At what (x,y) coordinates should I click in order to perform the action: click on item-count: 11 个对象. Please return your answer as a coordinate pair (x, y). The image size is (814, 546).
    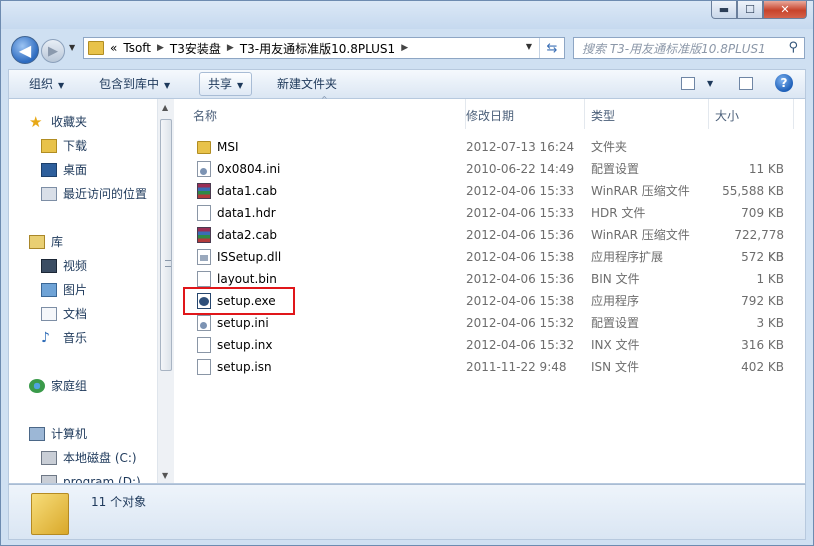
    Looking at the image, I should click on (119, 502).